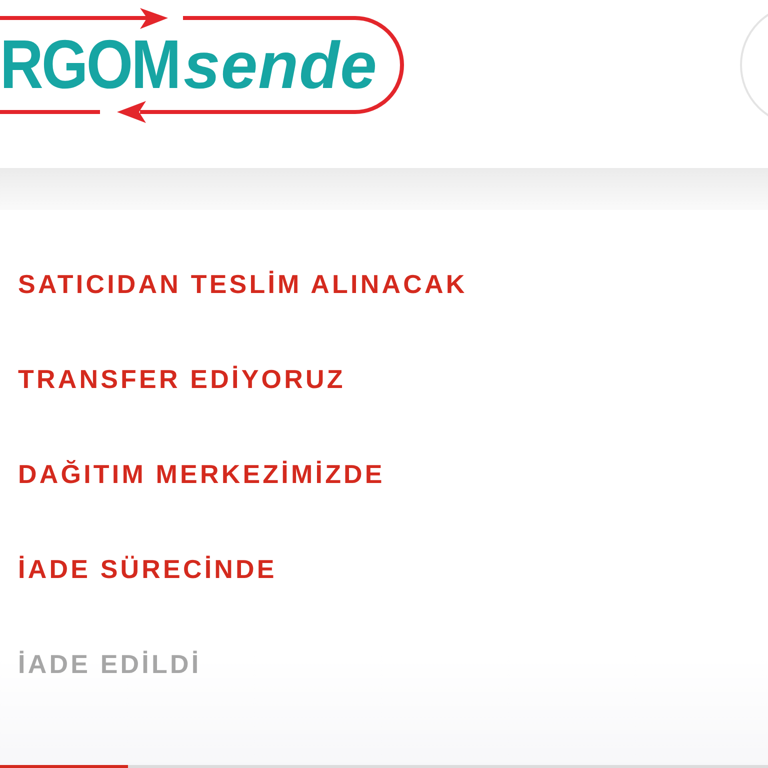 The width and height of the screenshot is (768, 768). What do you see at coordinates (182, 379) in the screenshot?
I see `status-label: TRANSFER EDİYORUZ` at bounding box center [182, 379].